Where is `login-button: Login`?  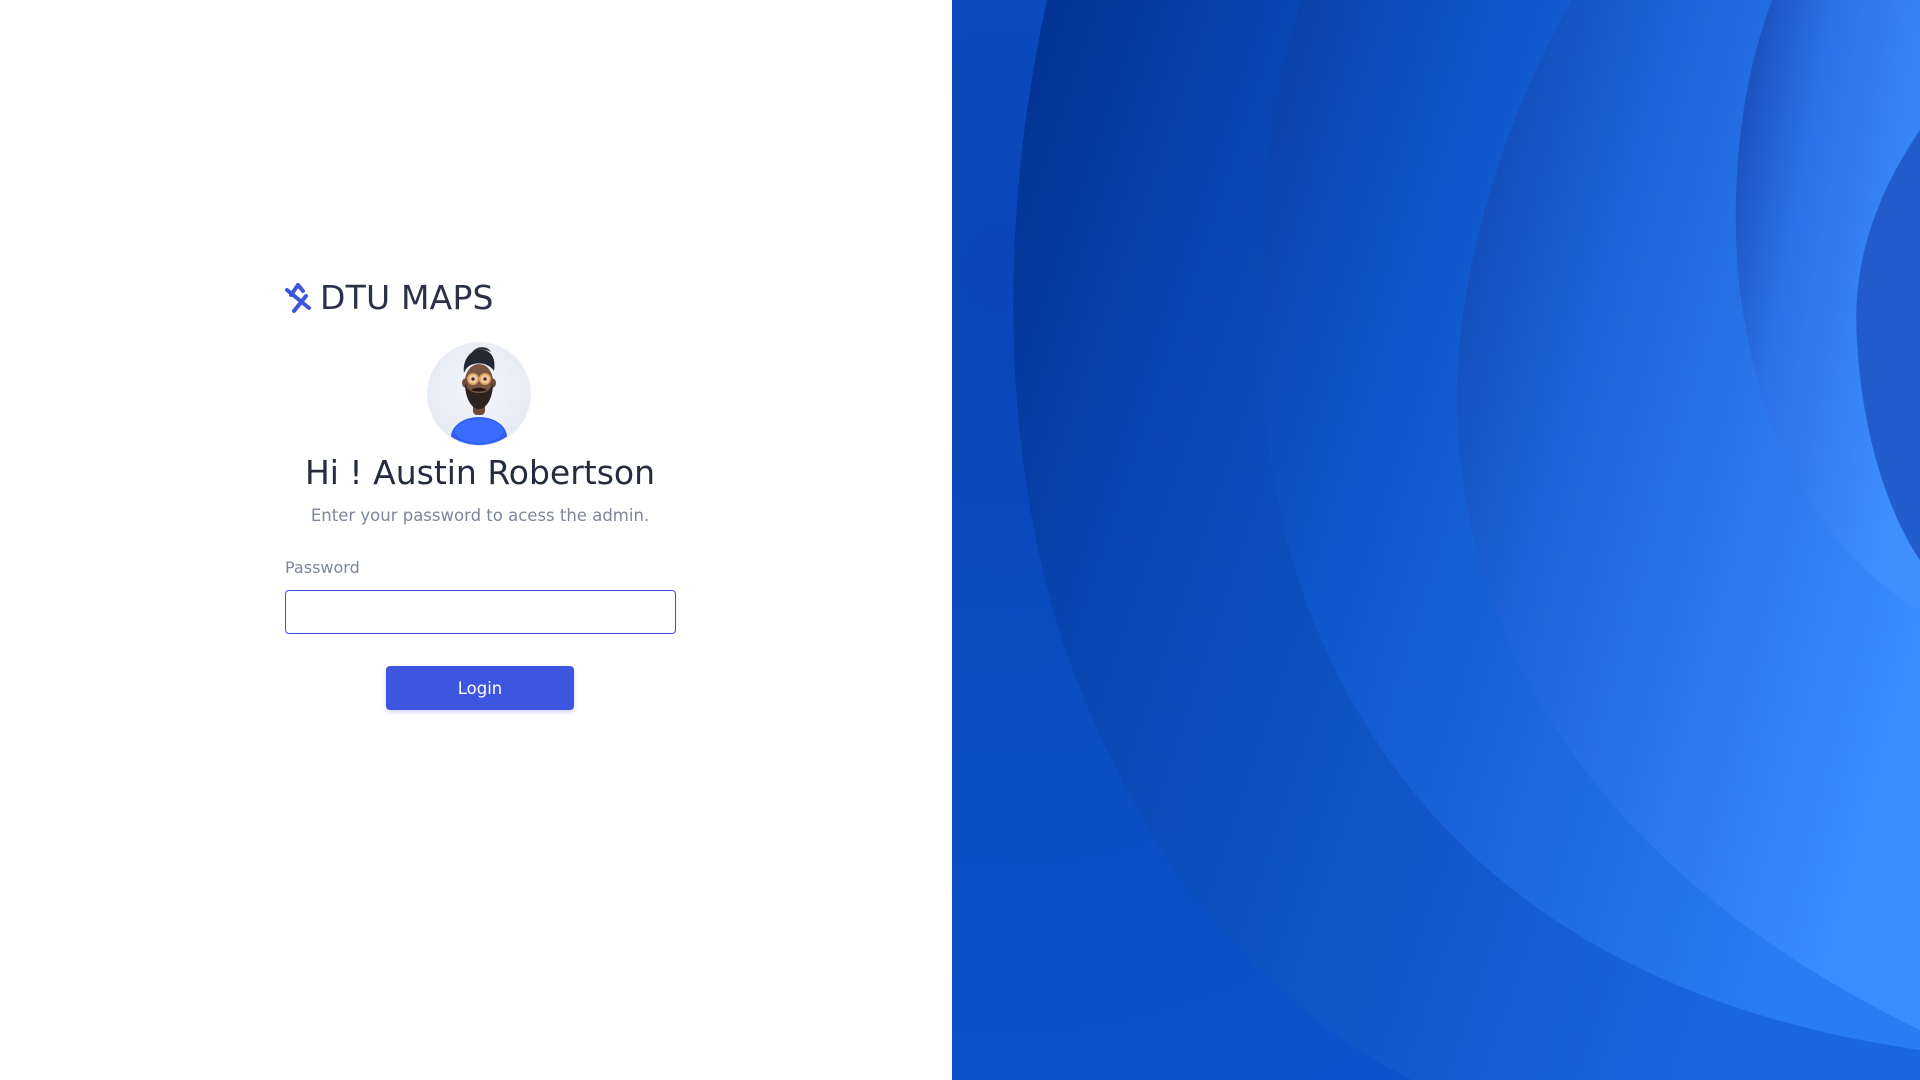
login-button: Login is located at coordinates (480, 688).